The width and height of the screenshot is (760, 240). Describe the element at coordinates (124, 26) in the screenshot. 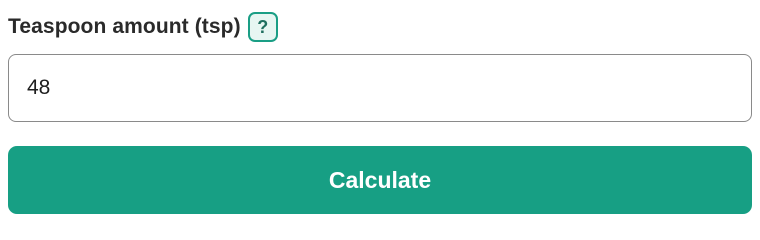

I see `teaspoon-amount-label: Teaspoon amount (tsp)` at that location.